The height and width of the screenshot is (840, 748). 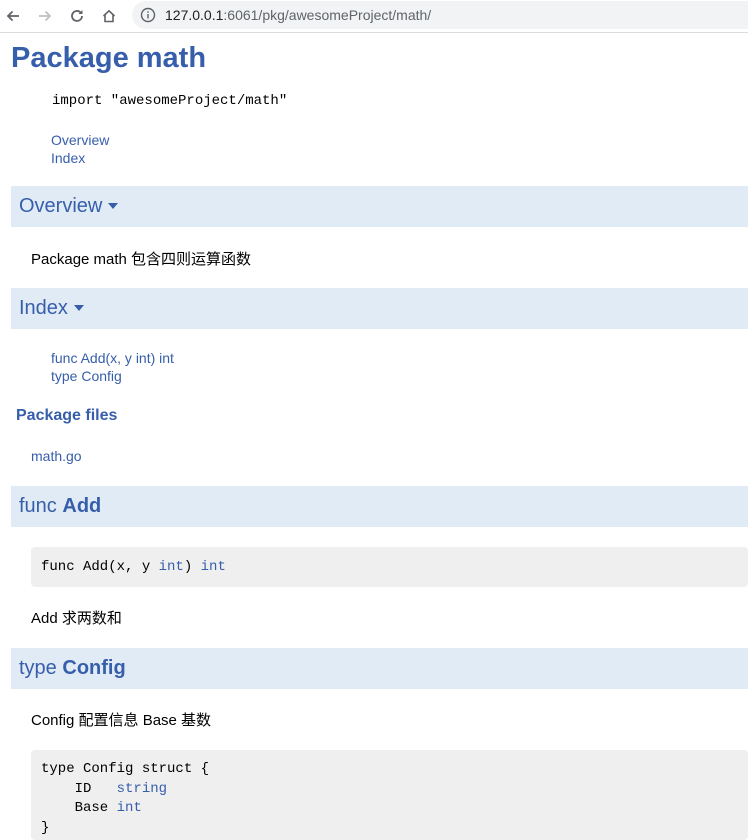 I want to click on func-add-doc: Add 求两数和, so click(x=76, y=618).